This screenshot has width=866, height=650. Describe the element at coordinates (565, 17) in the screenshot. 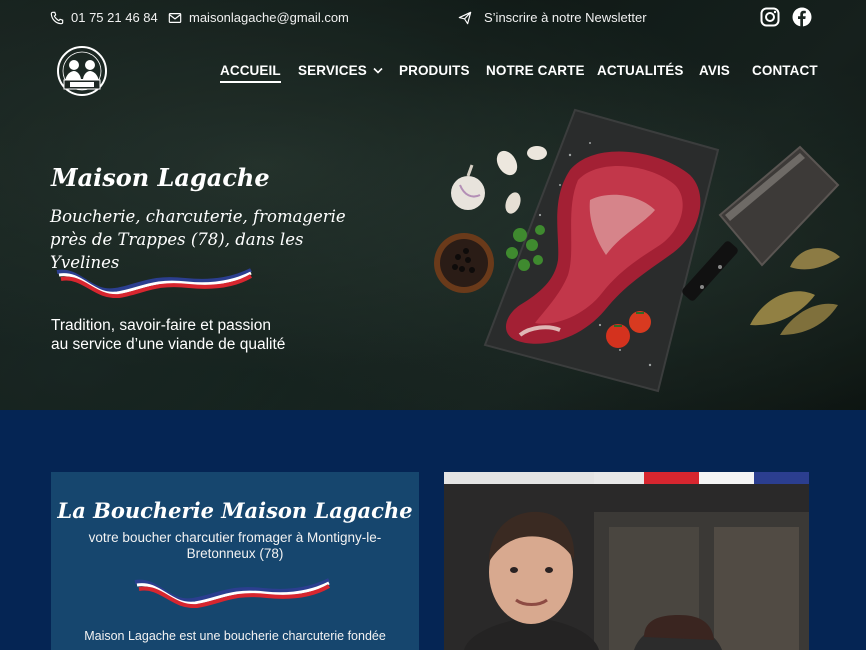

I see `newsletter-label: S’inscrire à notre Newsletter` at that location.